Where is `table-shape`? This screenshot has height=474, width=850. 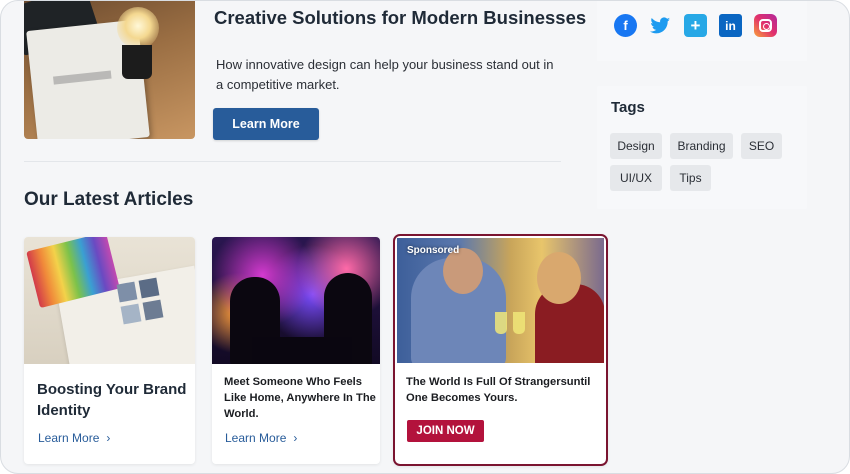 table-shape is located at coordinates (302, 350).